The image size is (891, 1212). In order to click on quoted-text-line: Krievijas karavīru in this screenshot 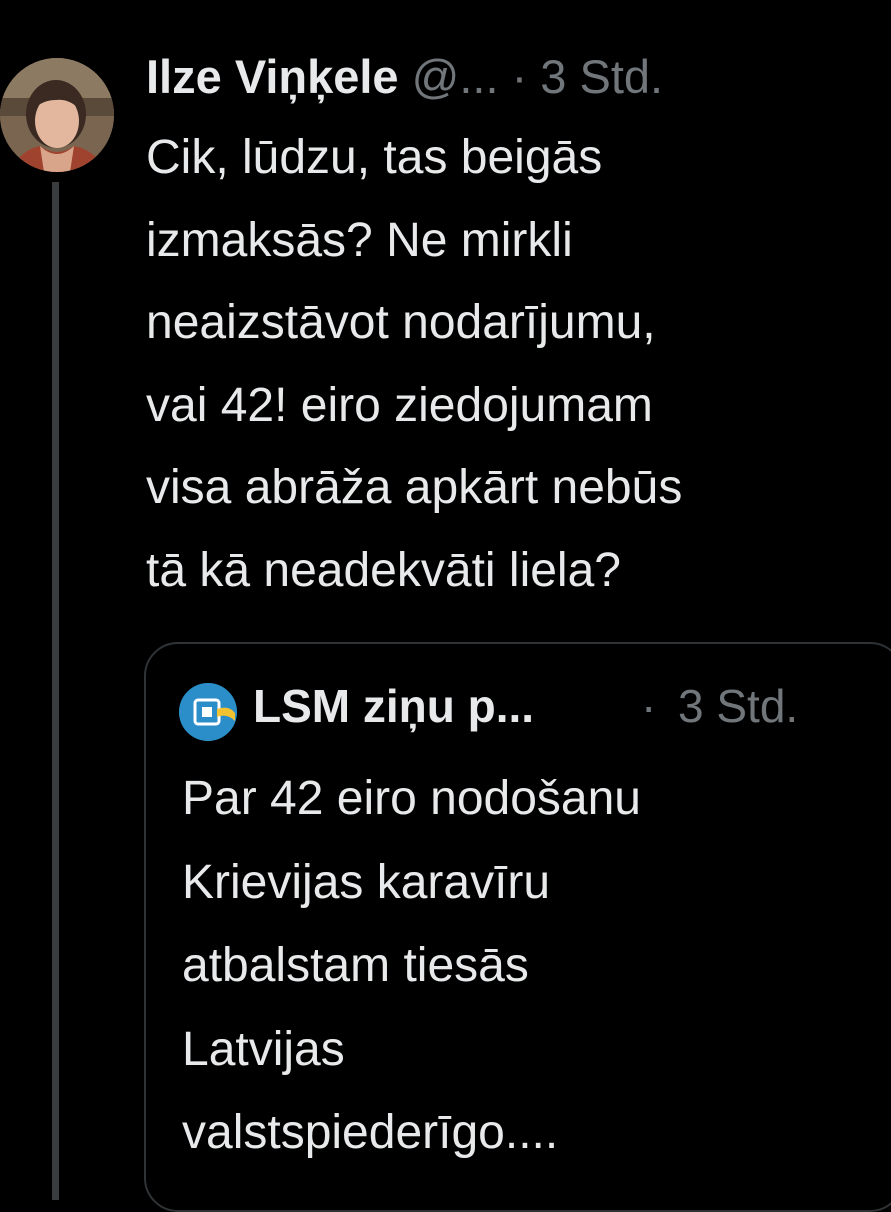, I will do `click(366, 882)`.